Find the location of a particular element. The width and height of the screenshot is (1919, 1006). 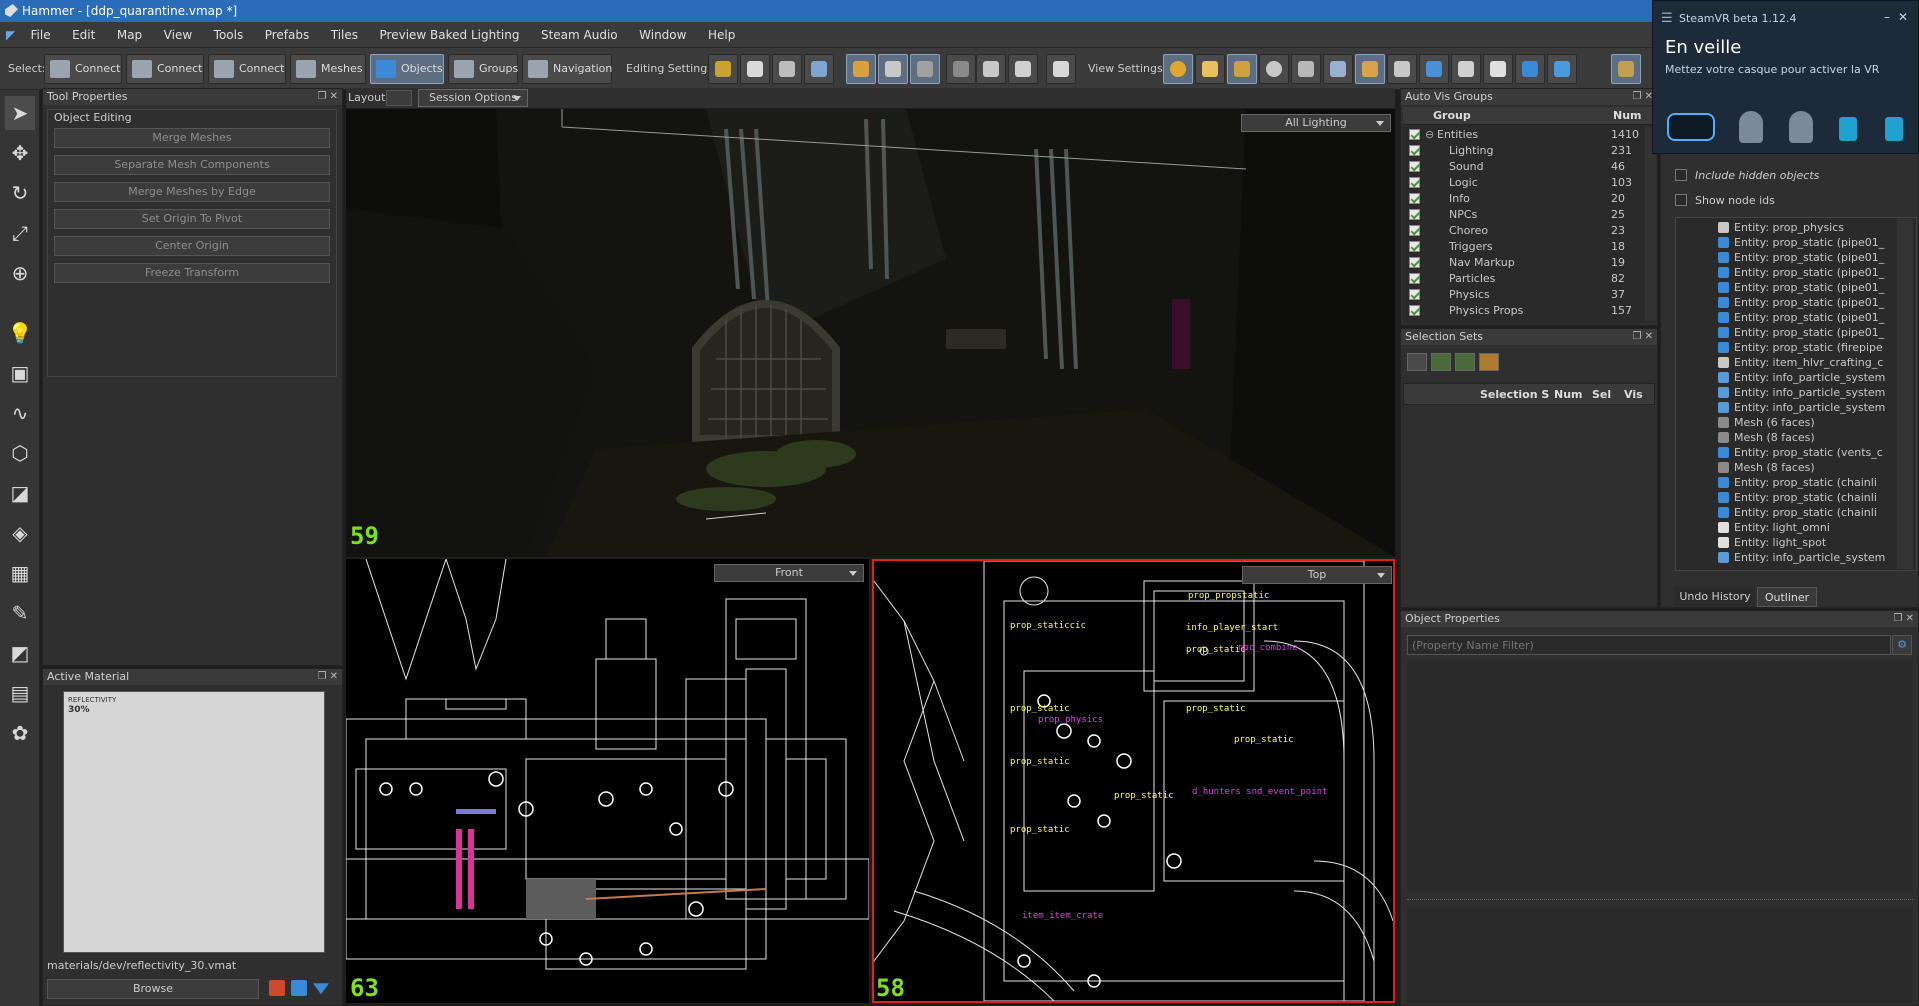

pivot-icon is located at coordinates (755, 69).